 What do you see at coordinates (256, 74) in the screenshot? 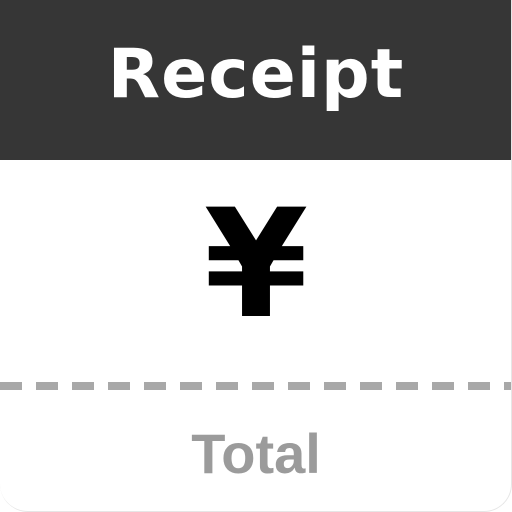
I see `header-title: Receipt` at bounding box center [256, 74].